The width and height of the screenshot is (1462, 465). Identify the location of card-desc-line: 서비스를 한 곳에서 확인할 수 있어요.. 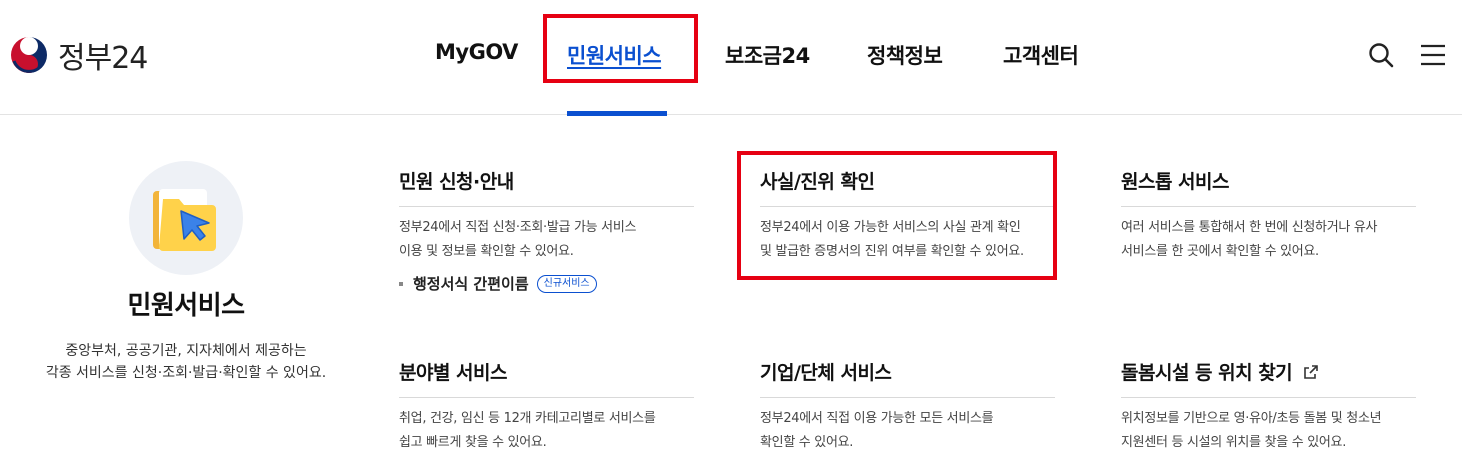
(1220, 251).